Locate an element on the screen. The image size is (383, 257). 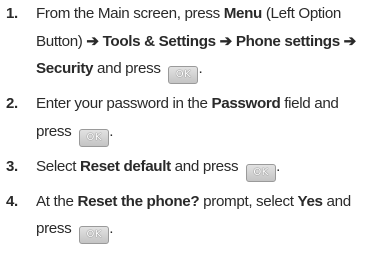
bold-term: Menu is located at coordinates (243, 13).